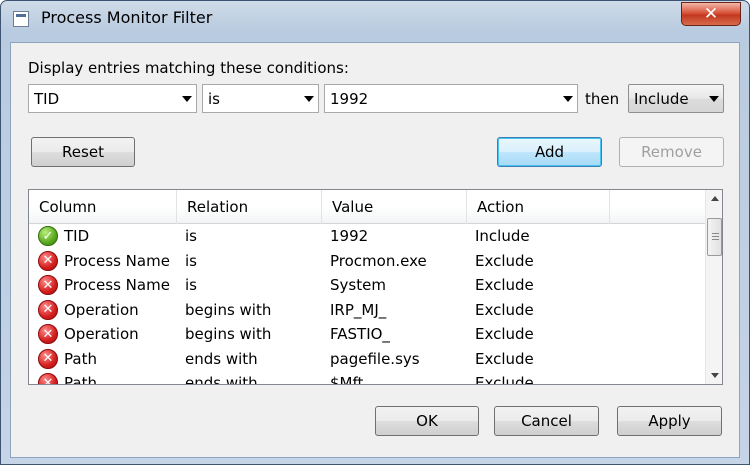 This screenshot has height=465, width=750. I want to click on action-dropdown-value: Include, so click(661, 98).